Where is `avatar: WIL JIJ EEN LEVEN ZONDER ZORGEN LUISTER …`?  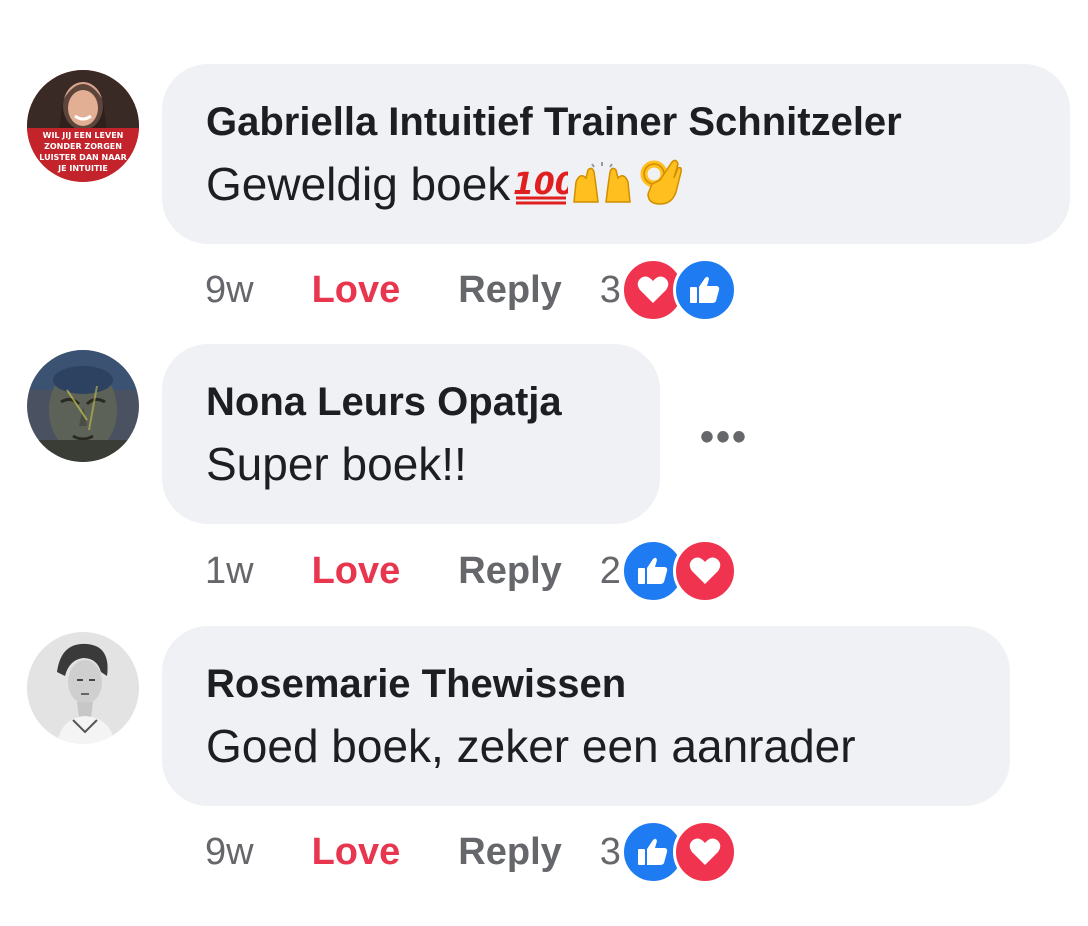
avatar: WIL JIJ EEN LEVEN ZONDER ZORGEN LUISTER … is located at coordinates (83, 126).